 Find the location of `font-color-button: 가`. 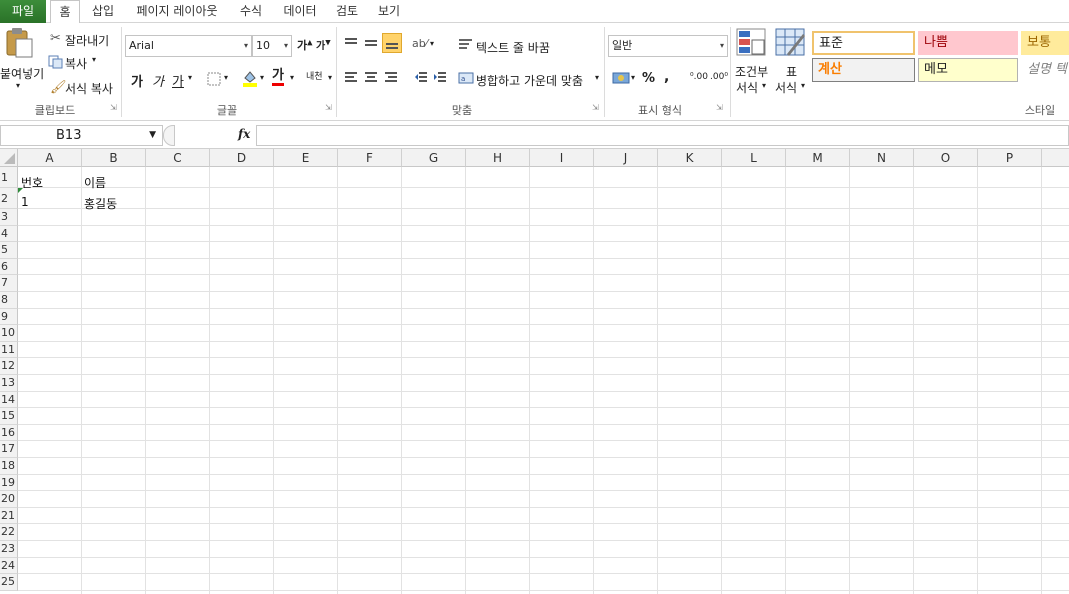

font-color-button: 가 is located at coordinates (278, 77).